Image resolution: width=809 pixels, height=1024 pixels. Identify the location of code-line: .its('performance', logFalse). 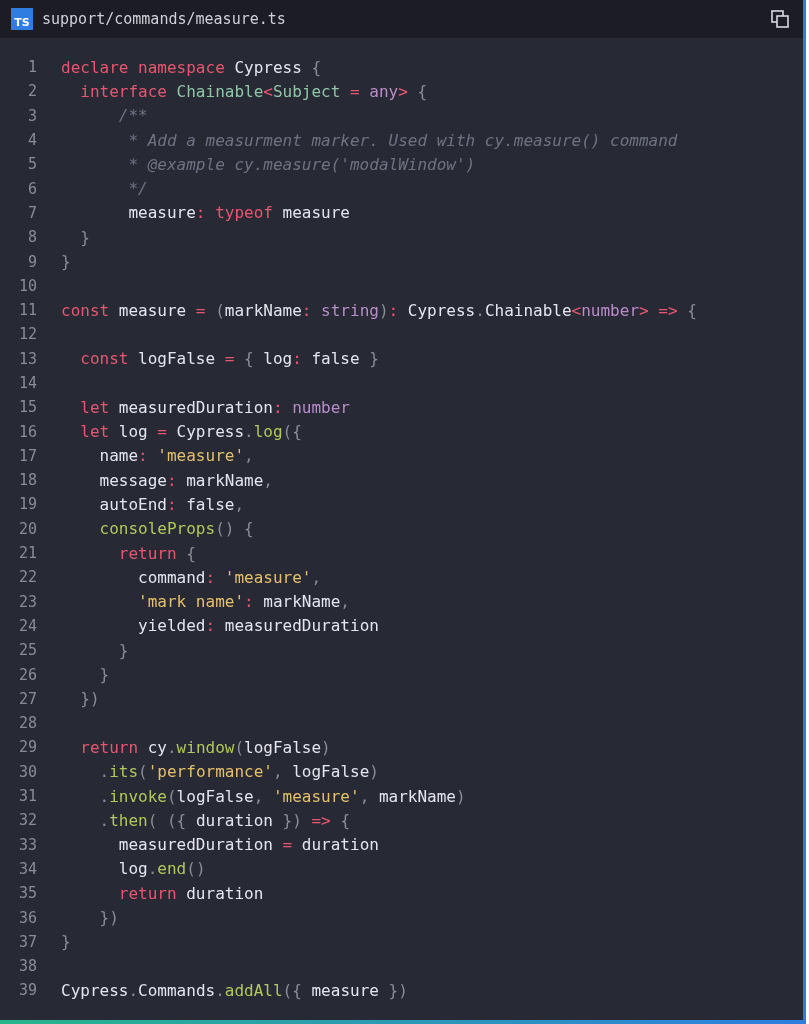
(238, 772).